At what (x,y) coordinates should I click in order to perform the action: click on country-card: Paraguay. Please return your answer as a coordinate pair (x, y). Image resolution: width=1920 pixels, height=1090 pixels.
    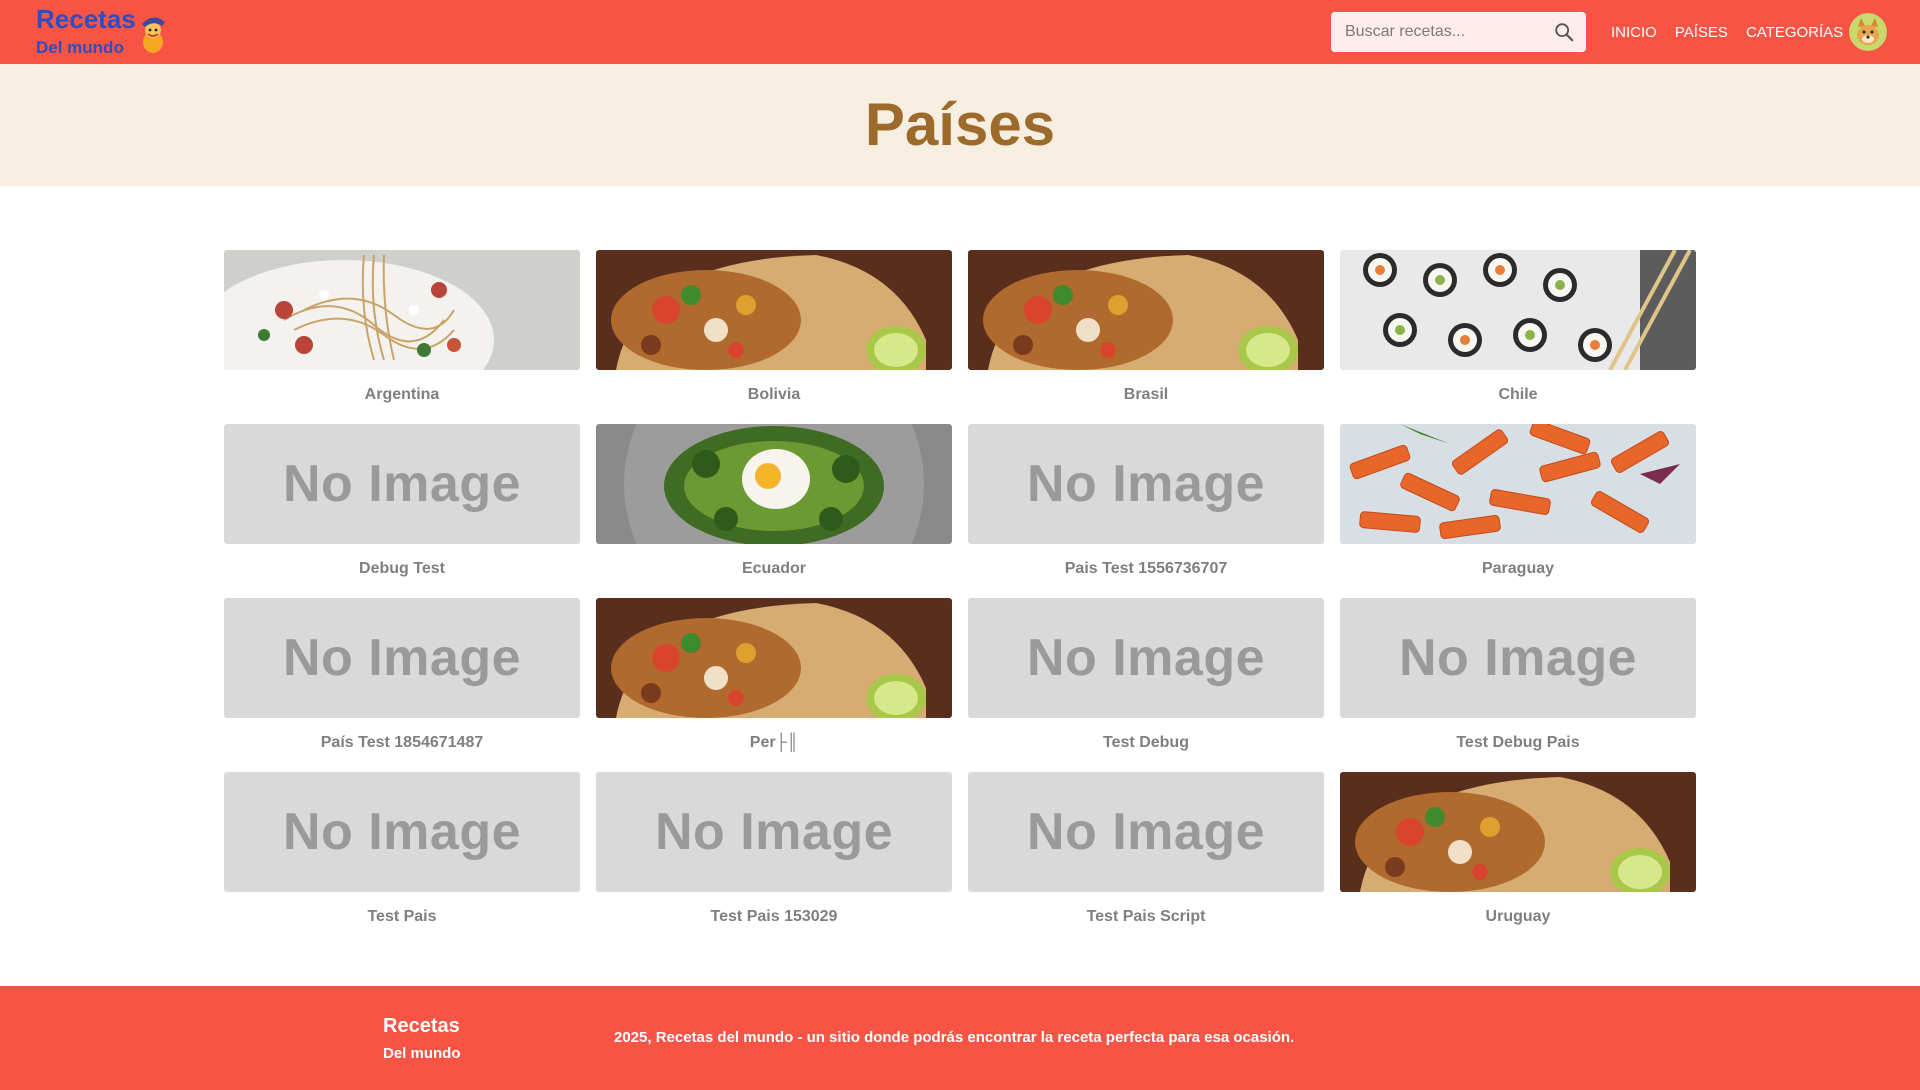
    Looking at the image, I should click on (1518, 504).